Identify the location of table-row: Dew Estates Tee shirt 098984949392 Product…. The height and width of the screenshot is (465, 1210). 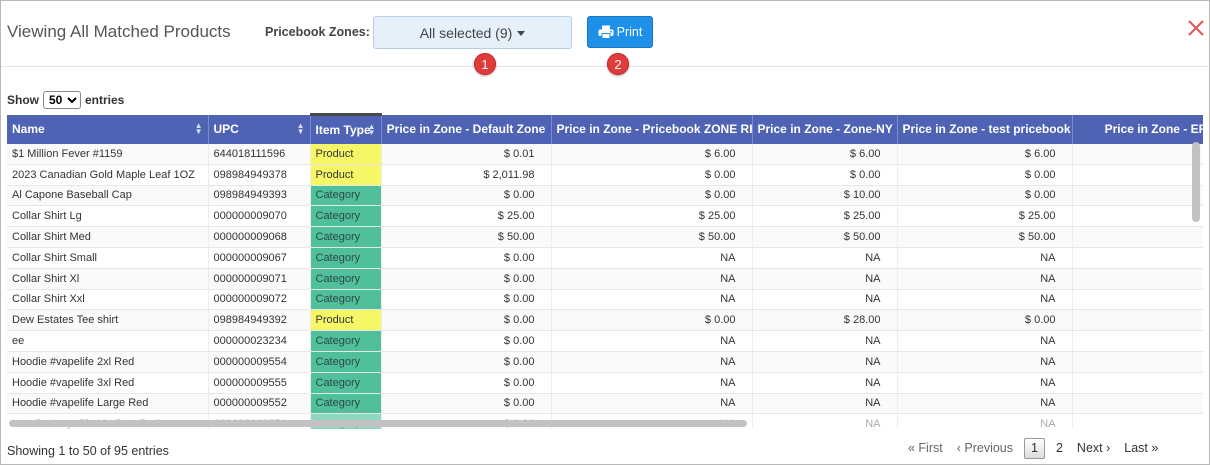
(605, 320).